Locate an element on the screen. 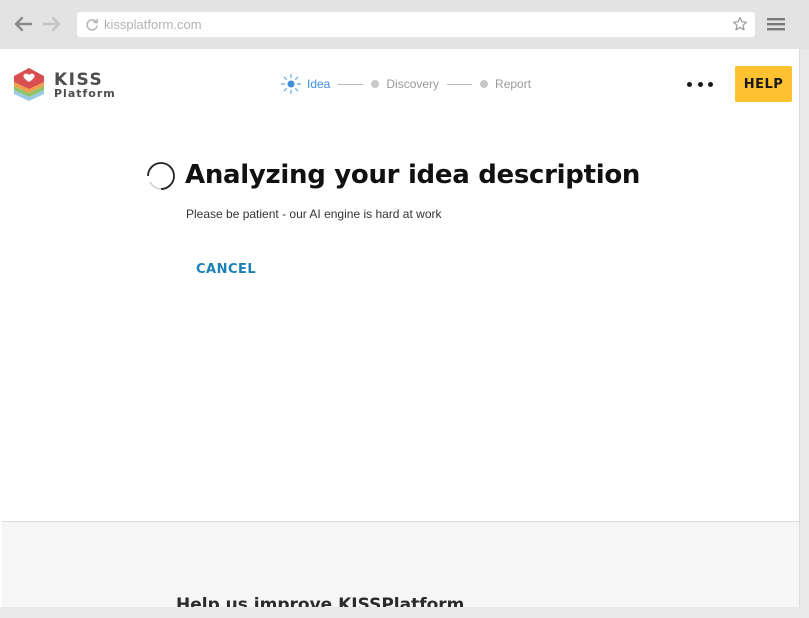 The image size is (809, 618). progress-steps: Idea Discovery Report is located at coordinates (405, 84).